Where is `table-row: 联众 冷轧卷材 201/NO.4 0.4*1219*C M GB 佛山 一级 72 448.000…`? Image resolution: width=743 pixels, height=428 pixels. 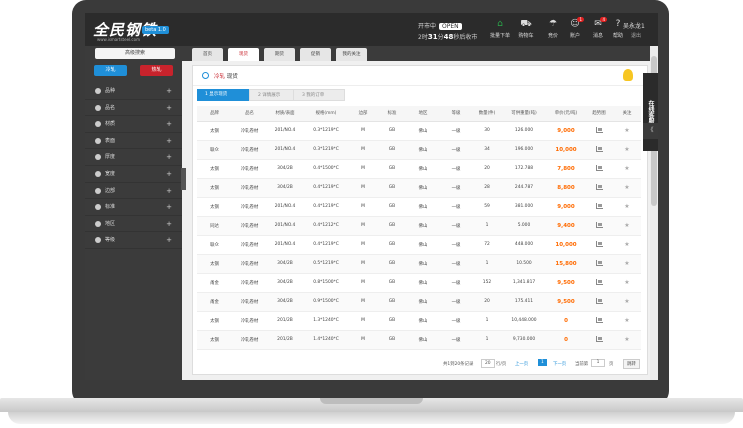
table-row: 联众 冷轧卷材 201/NO.4 0.4*1219*C M GB 佛山 一级 72 448.000… is located at coordinates (419, 245).